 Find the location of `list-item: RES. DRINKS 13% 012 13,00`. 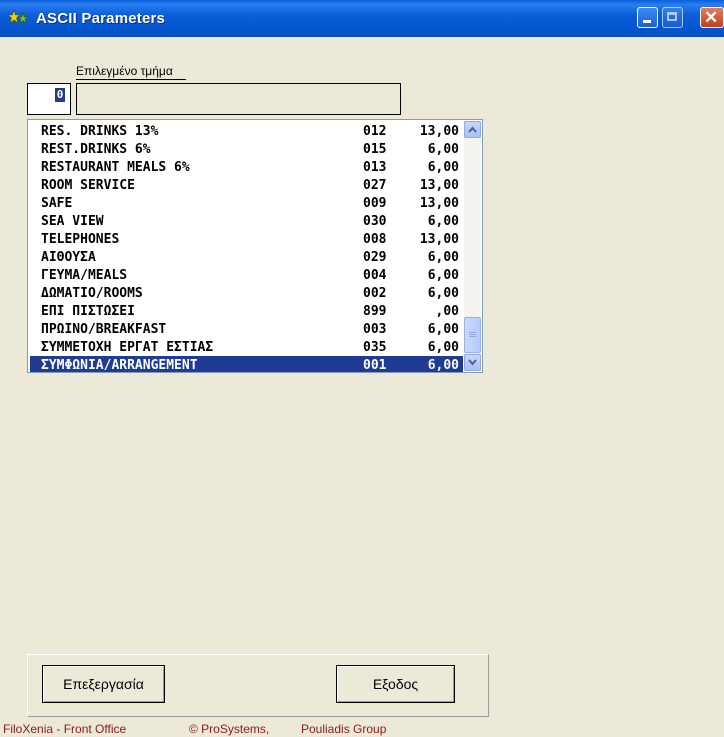

list-item: RES. DRINKS 13% 012 13,00 is located at coordinates (246, 131).